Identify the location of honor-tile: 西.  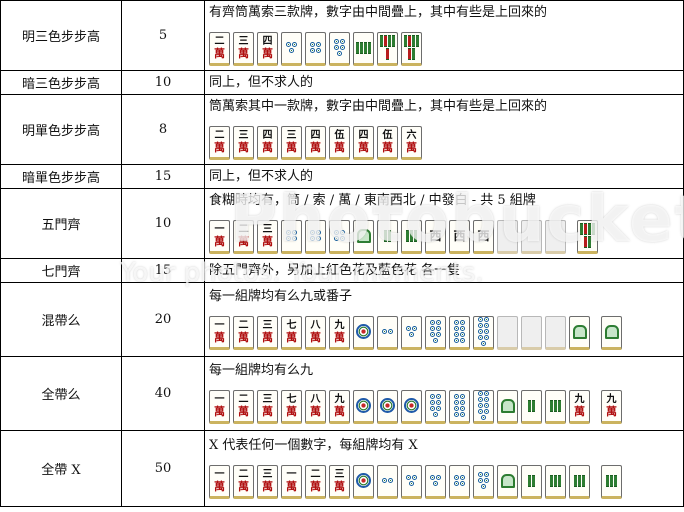
(435, 236).